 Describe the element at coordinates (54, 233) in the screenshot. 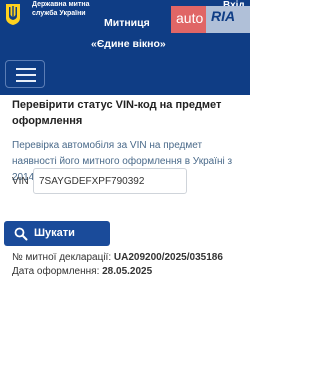

I see `search-button-label: Шукати` at that location.